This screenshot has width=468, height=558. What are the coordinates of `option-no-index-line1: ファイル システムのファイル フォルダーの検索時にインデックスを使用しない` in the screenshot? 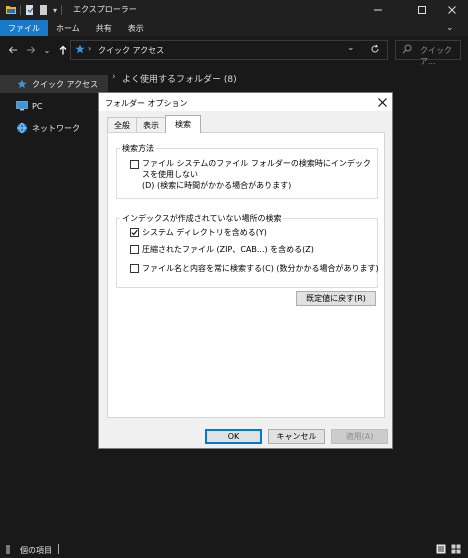 It's located at (256, 169).